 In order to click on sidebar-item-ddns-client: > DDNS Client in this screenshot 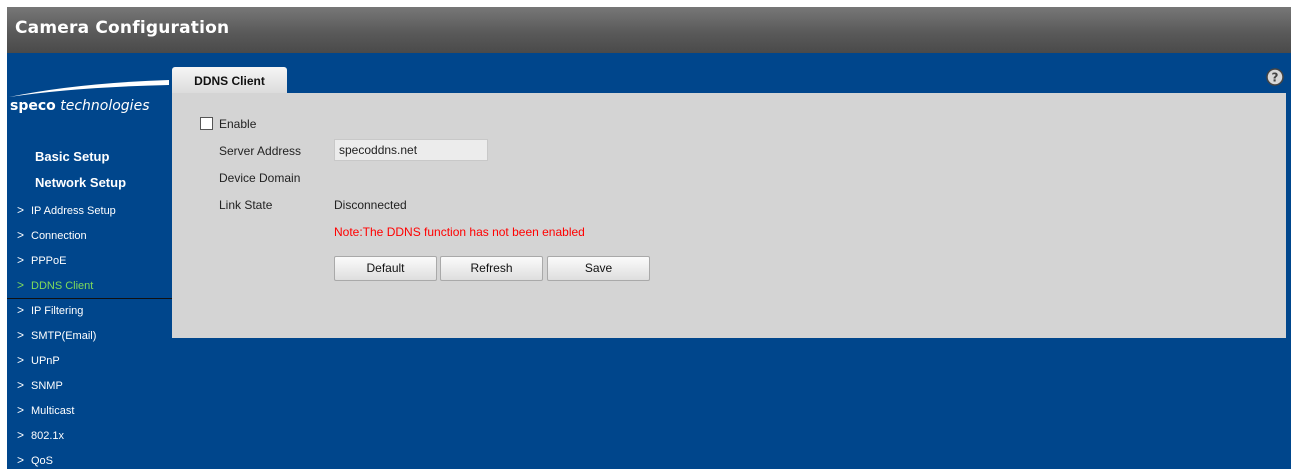, I will do `click(90, 286)`.